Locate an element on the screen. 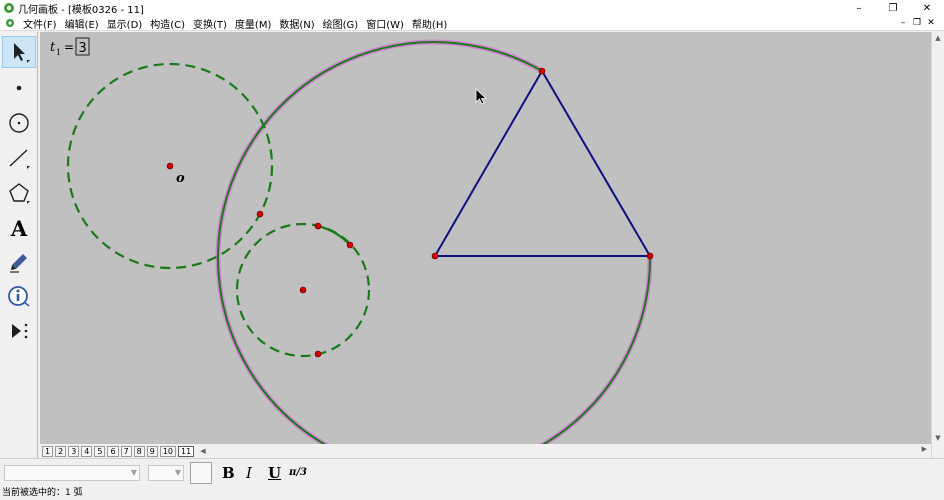 The height and width of the screenshot is (500, 944). menu-construct: 构造(C) is located at coordinates (167, 23).